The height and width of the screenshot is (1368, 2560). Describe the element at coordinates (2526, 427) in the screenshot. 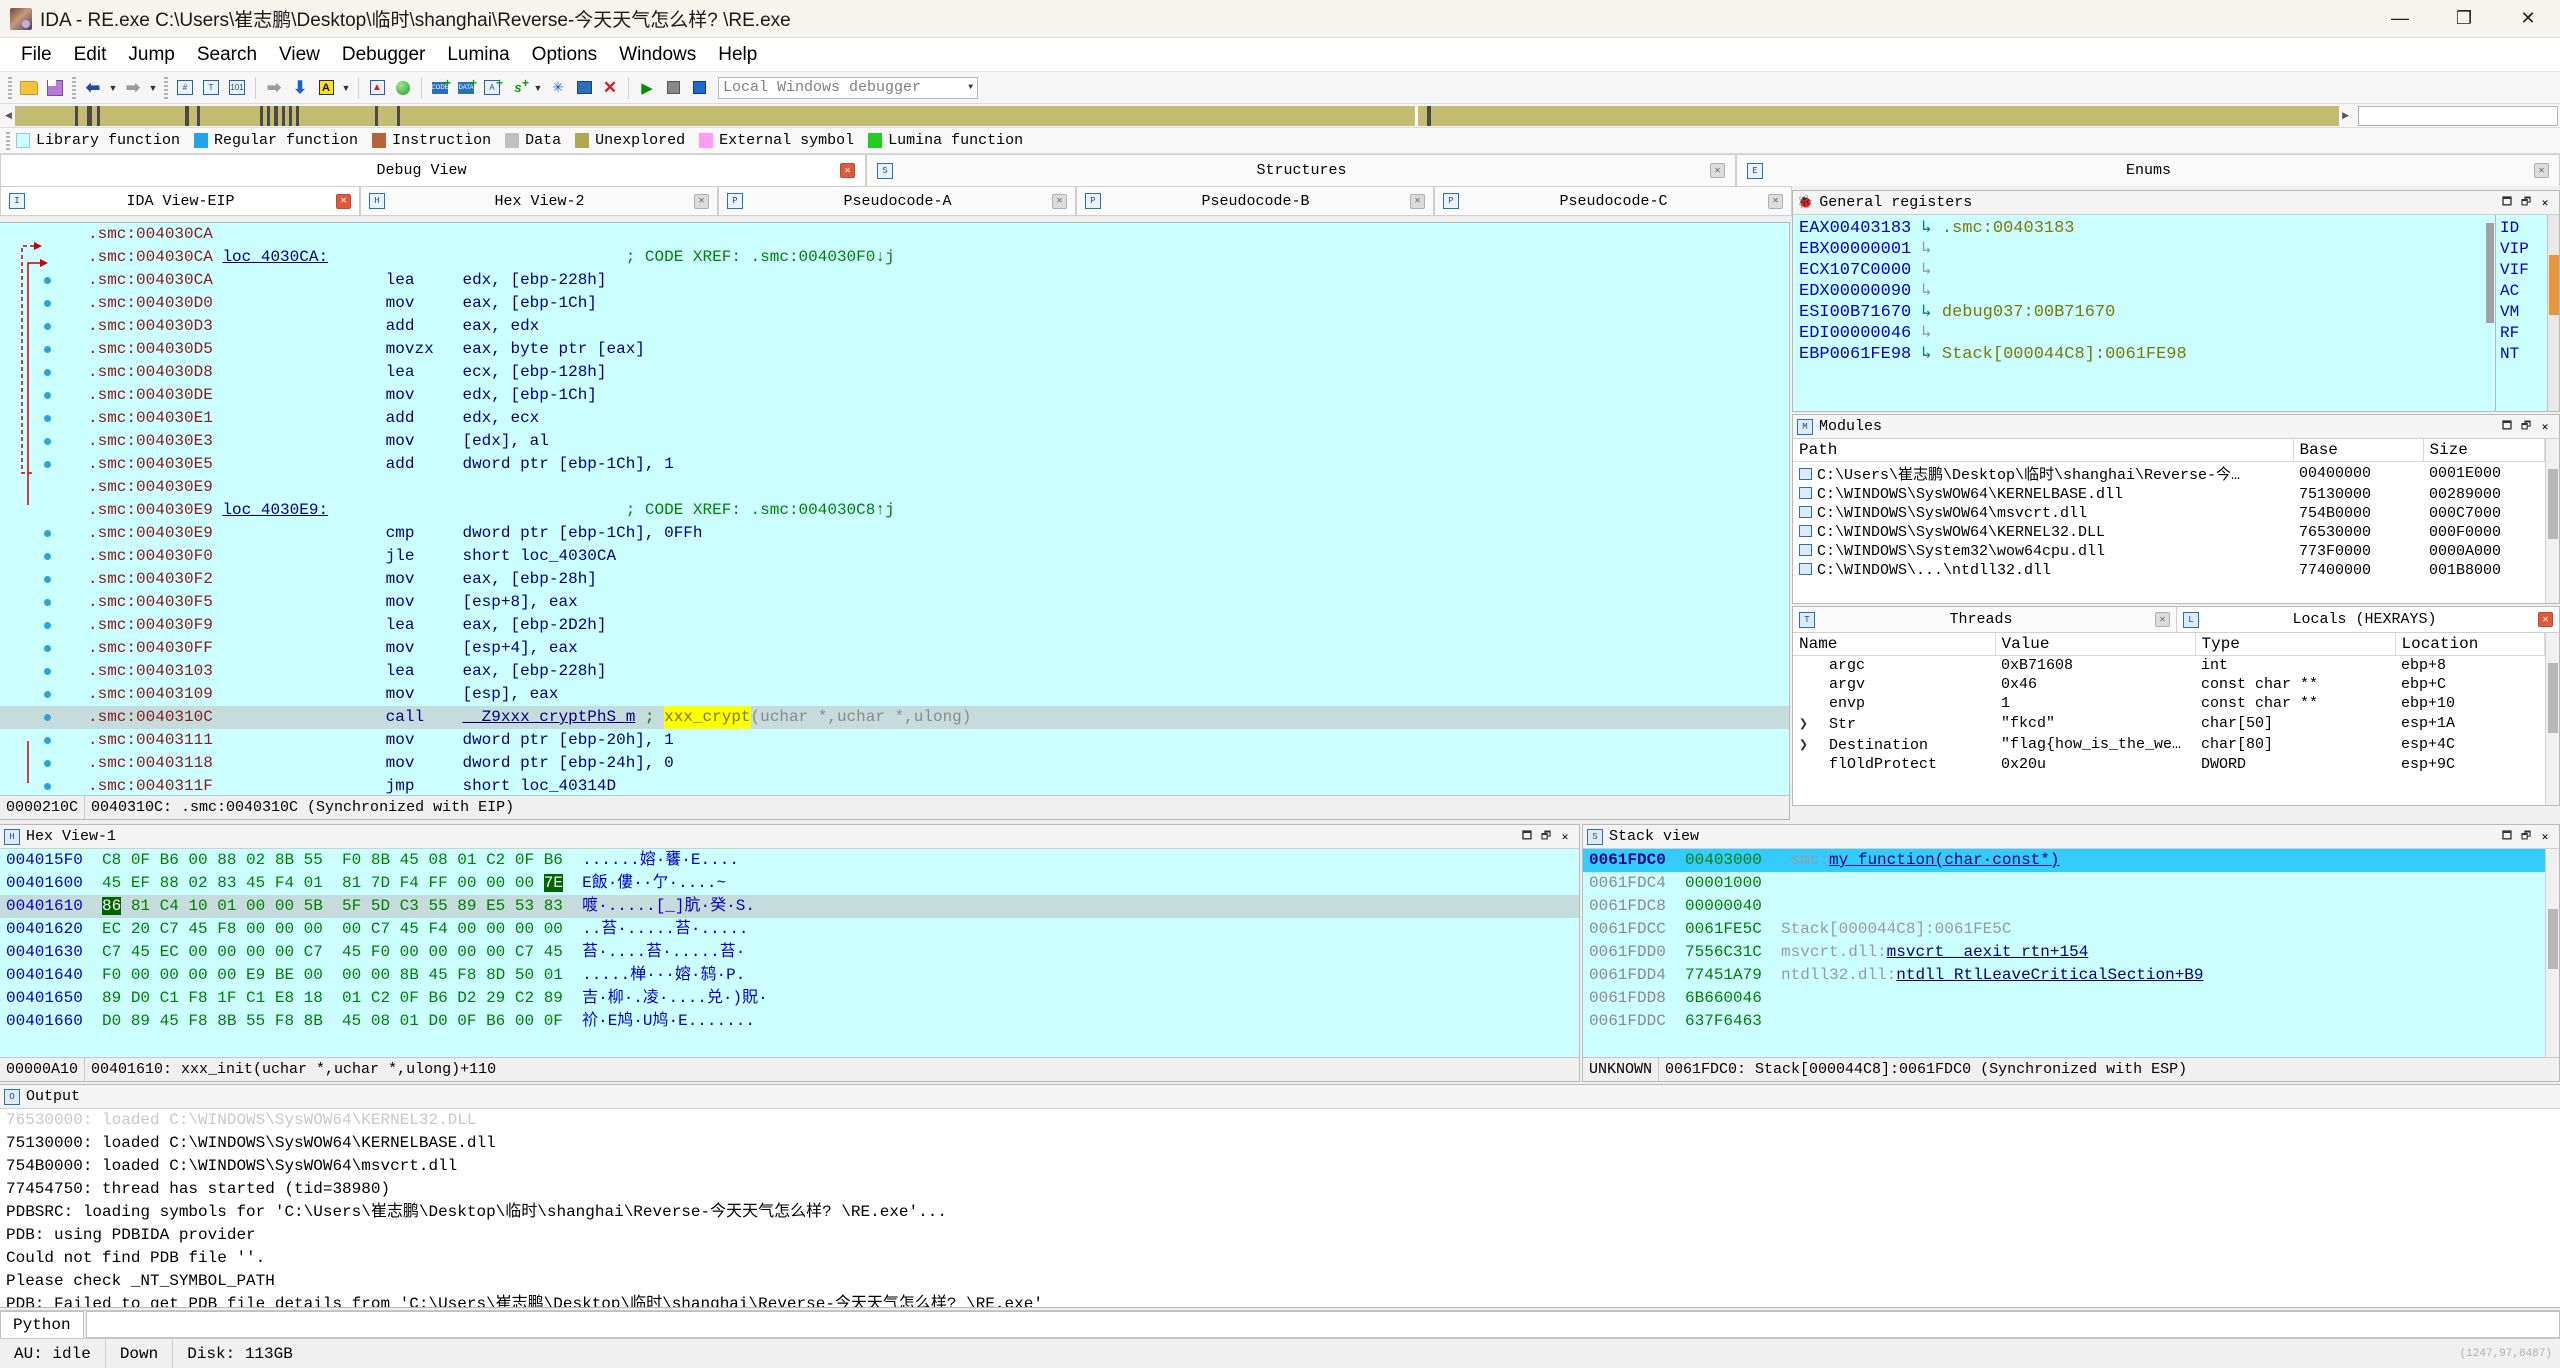

I see `modules-restore-icon: 🗗` at that location.